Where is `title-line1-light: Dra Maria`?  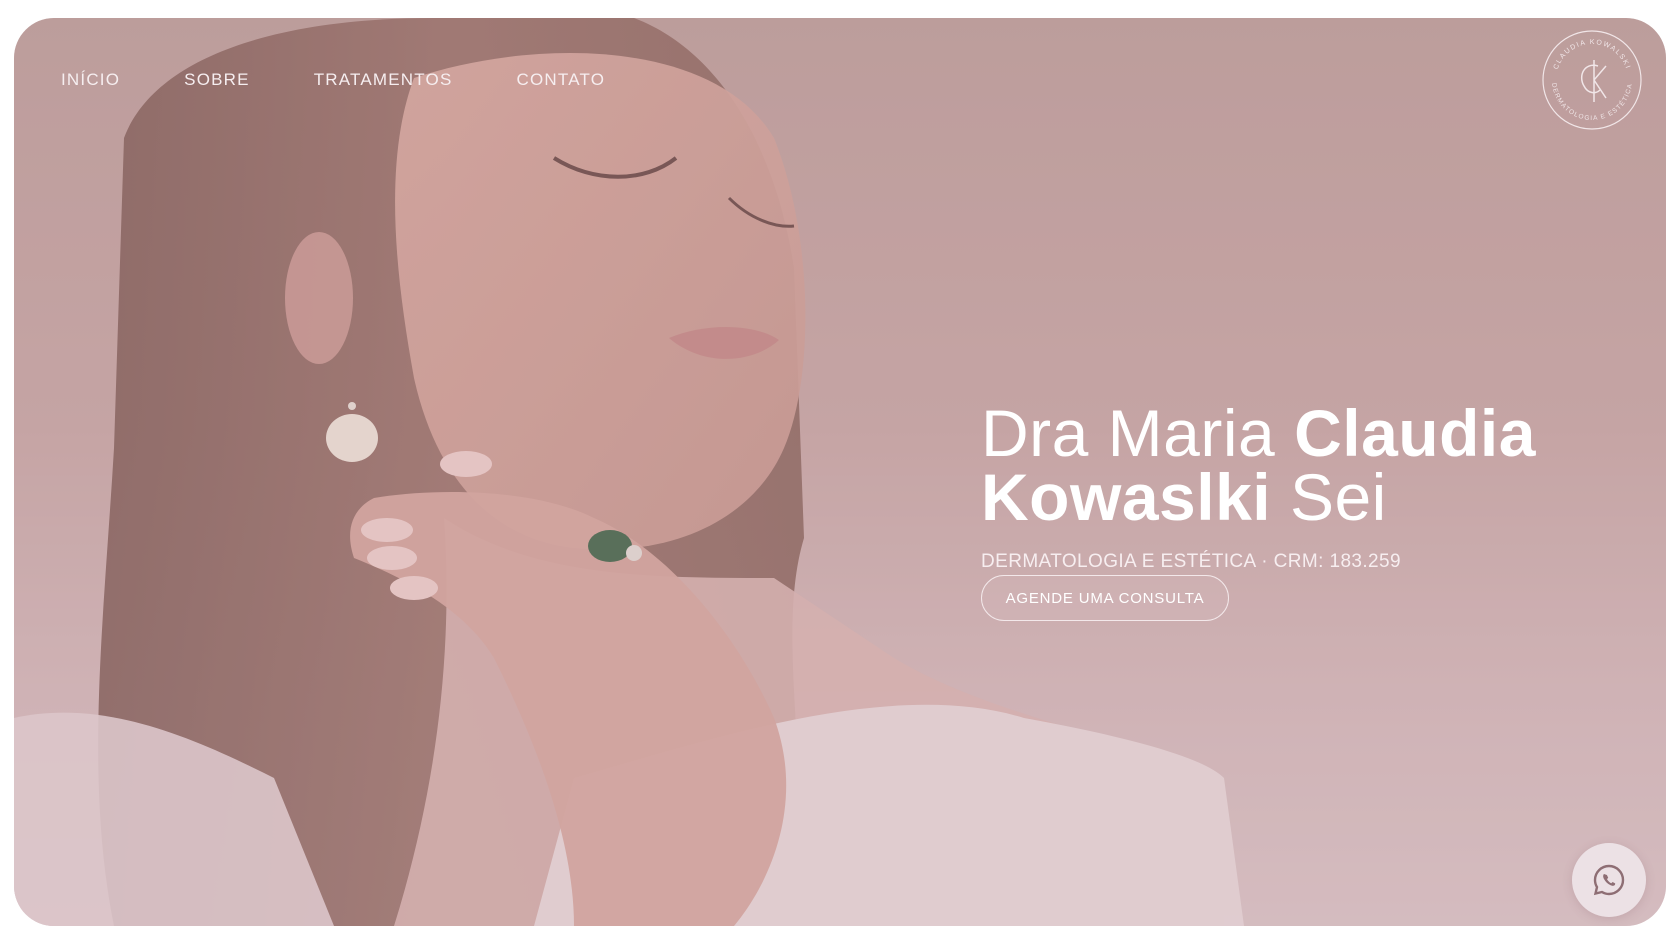 title-line1-light: Dra Maria is located at coordinates (1138, 433).